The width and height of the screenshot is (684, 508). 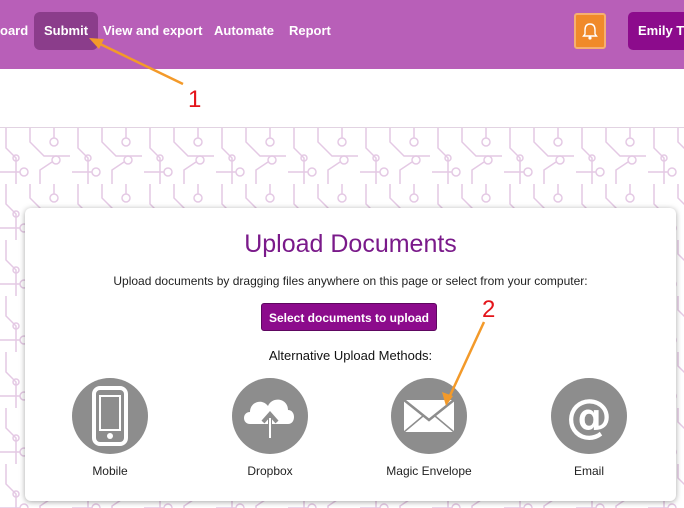 What do you see at coordinates (195, 99) in the screenshot?
I see `annotation-label-1: 1` at bounding box center [195, 99].